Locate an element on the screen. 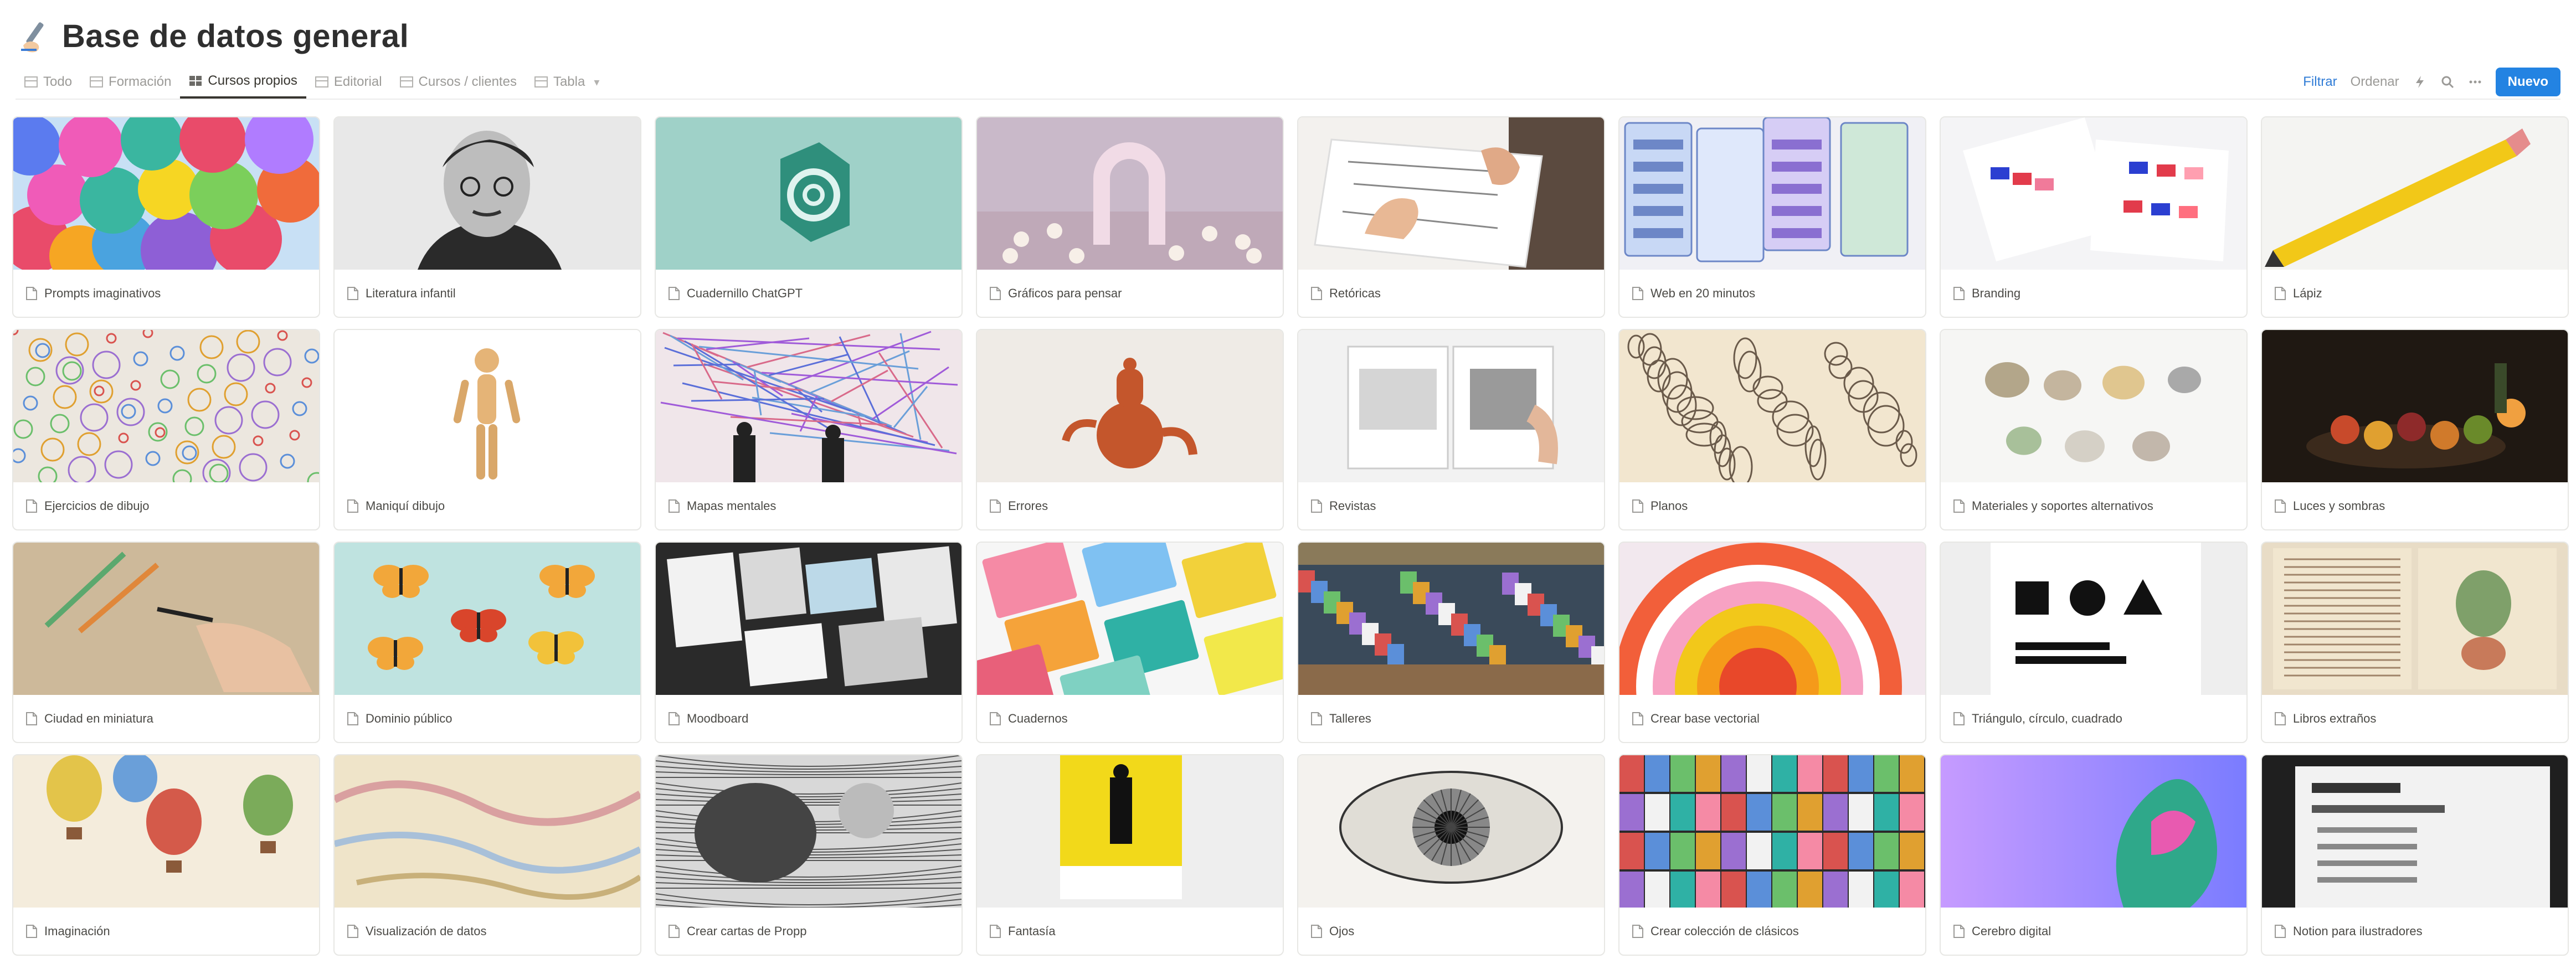 The image size is (2576, 969). gallery-card: Ciudad en miniatura is located at coordinates (166, 642).